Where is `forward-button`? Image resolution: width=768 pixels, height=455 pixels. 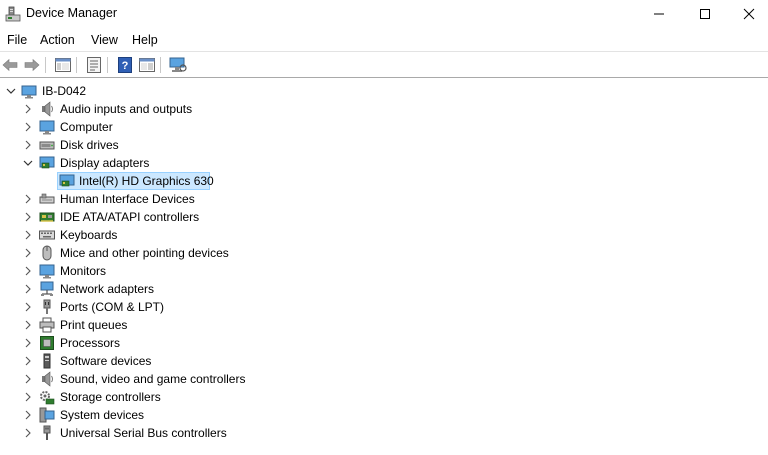
forward-button is located at coordinates (32, 65).